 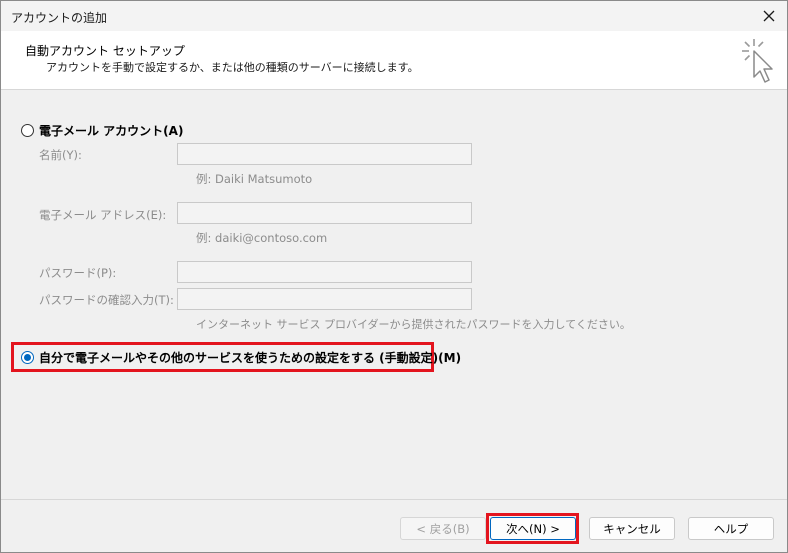 I want to click on radio-circle, so click(x=27, y=130).